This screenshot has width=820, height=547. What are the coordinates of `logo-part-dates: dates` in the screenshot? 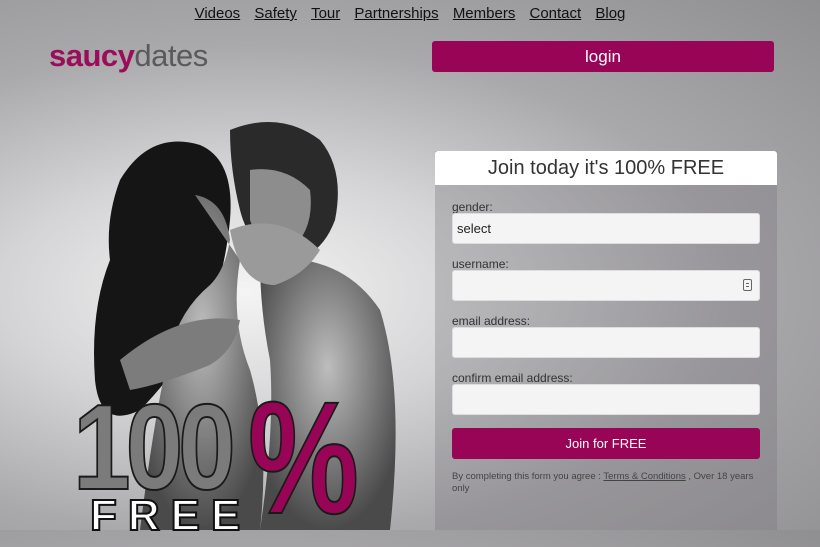 It's located at (171, 55).